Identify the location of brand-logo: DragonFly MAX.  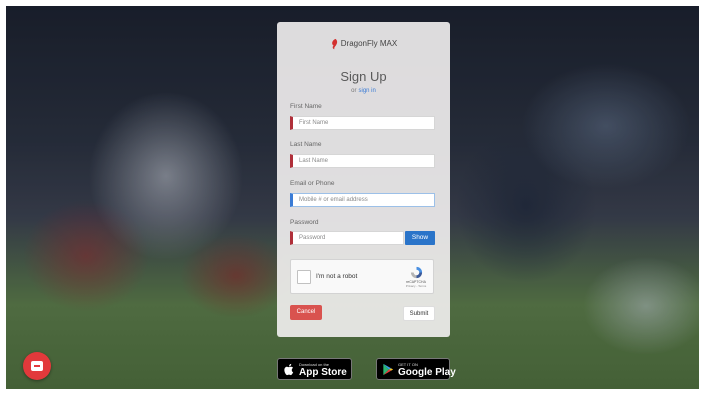
(363, 44).